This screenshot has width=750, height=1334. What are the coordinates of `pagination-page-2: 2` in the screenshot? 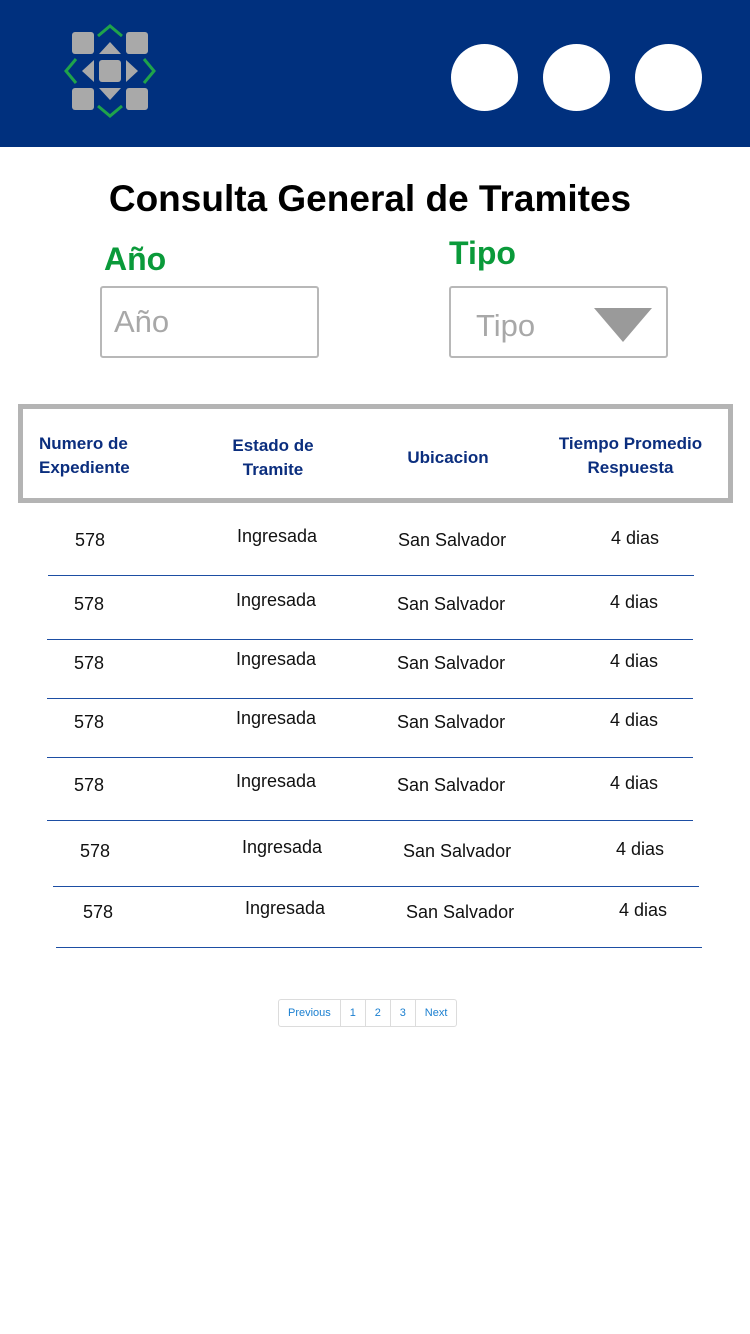 It's located at (378, 1013).